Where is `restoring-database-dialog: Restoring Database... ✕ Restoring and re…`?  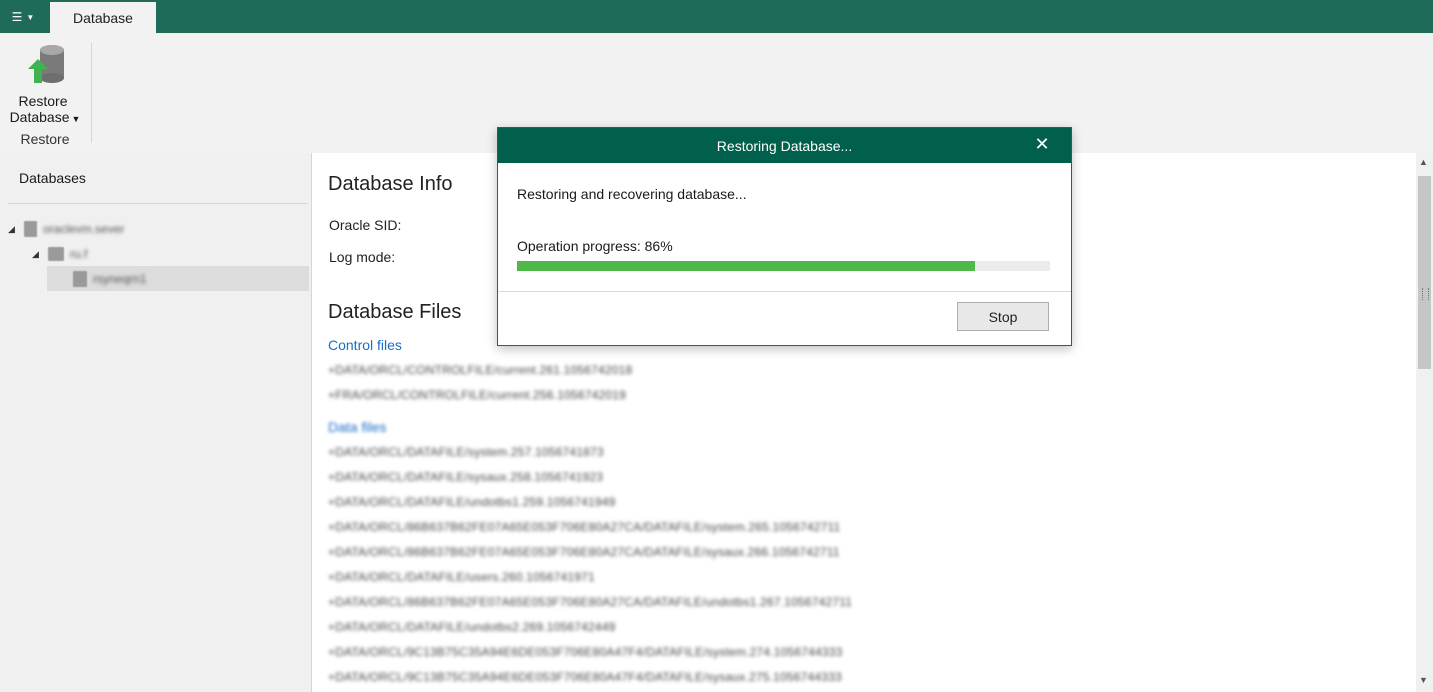
restoring-database-dialog: Restoring Database... ✕ Restoring and re… is located at coordinates (784, 236).